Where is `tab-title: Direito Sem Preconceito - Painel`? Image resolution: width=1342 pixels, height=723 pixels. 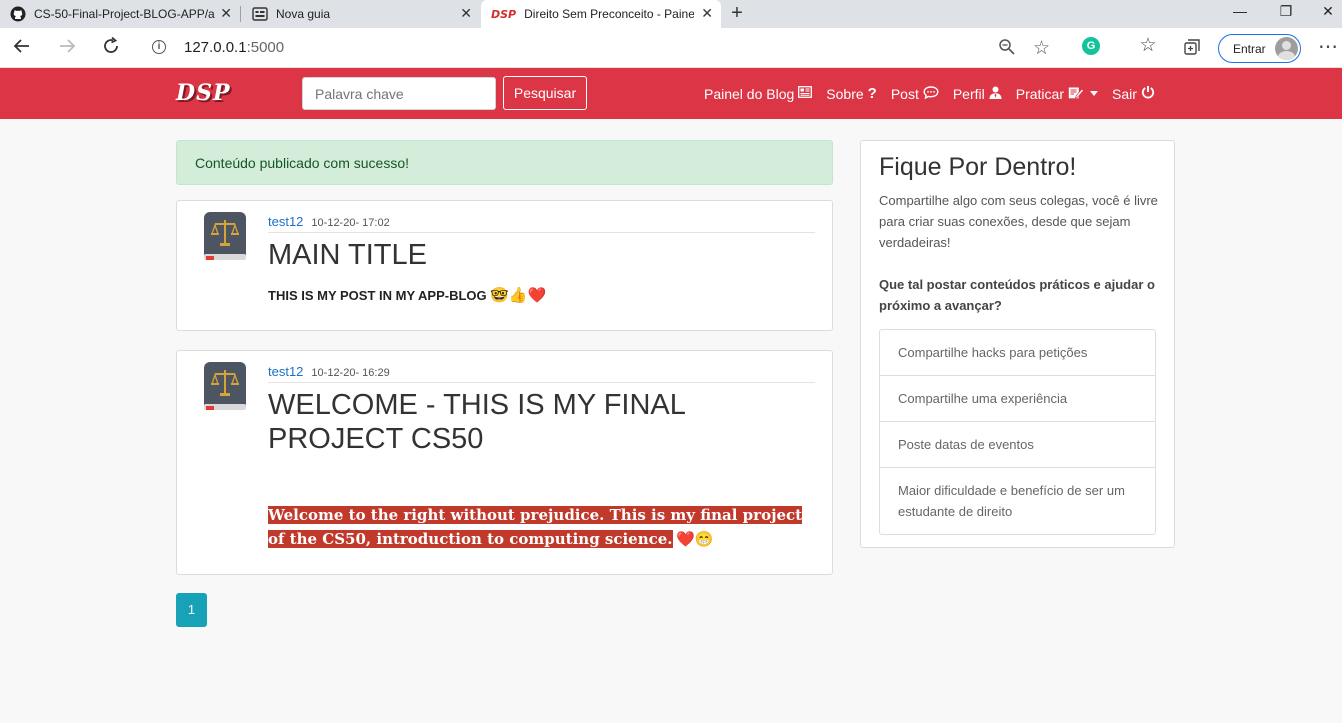
tab-title: Direito Sem Preconceito - Painel is located at coordinates (609, 14).